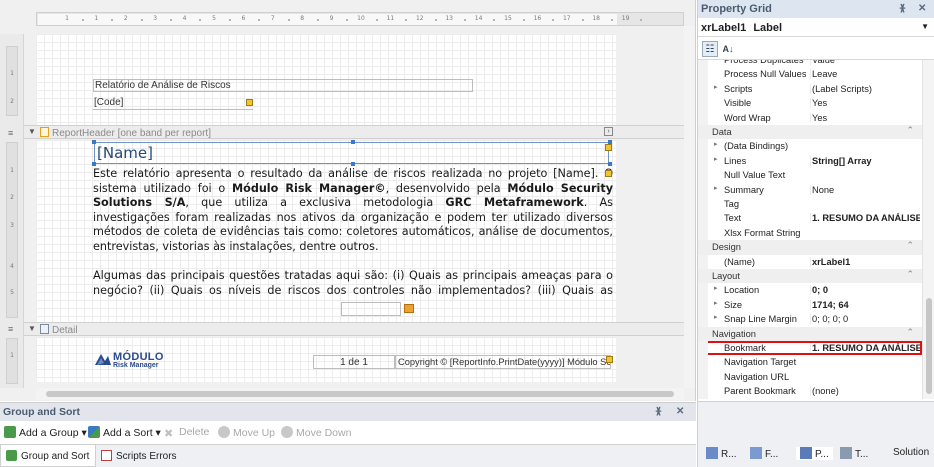 The image size is (934, 467). I want to click on tab-solution: Solution, so click(911, 452).